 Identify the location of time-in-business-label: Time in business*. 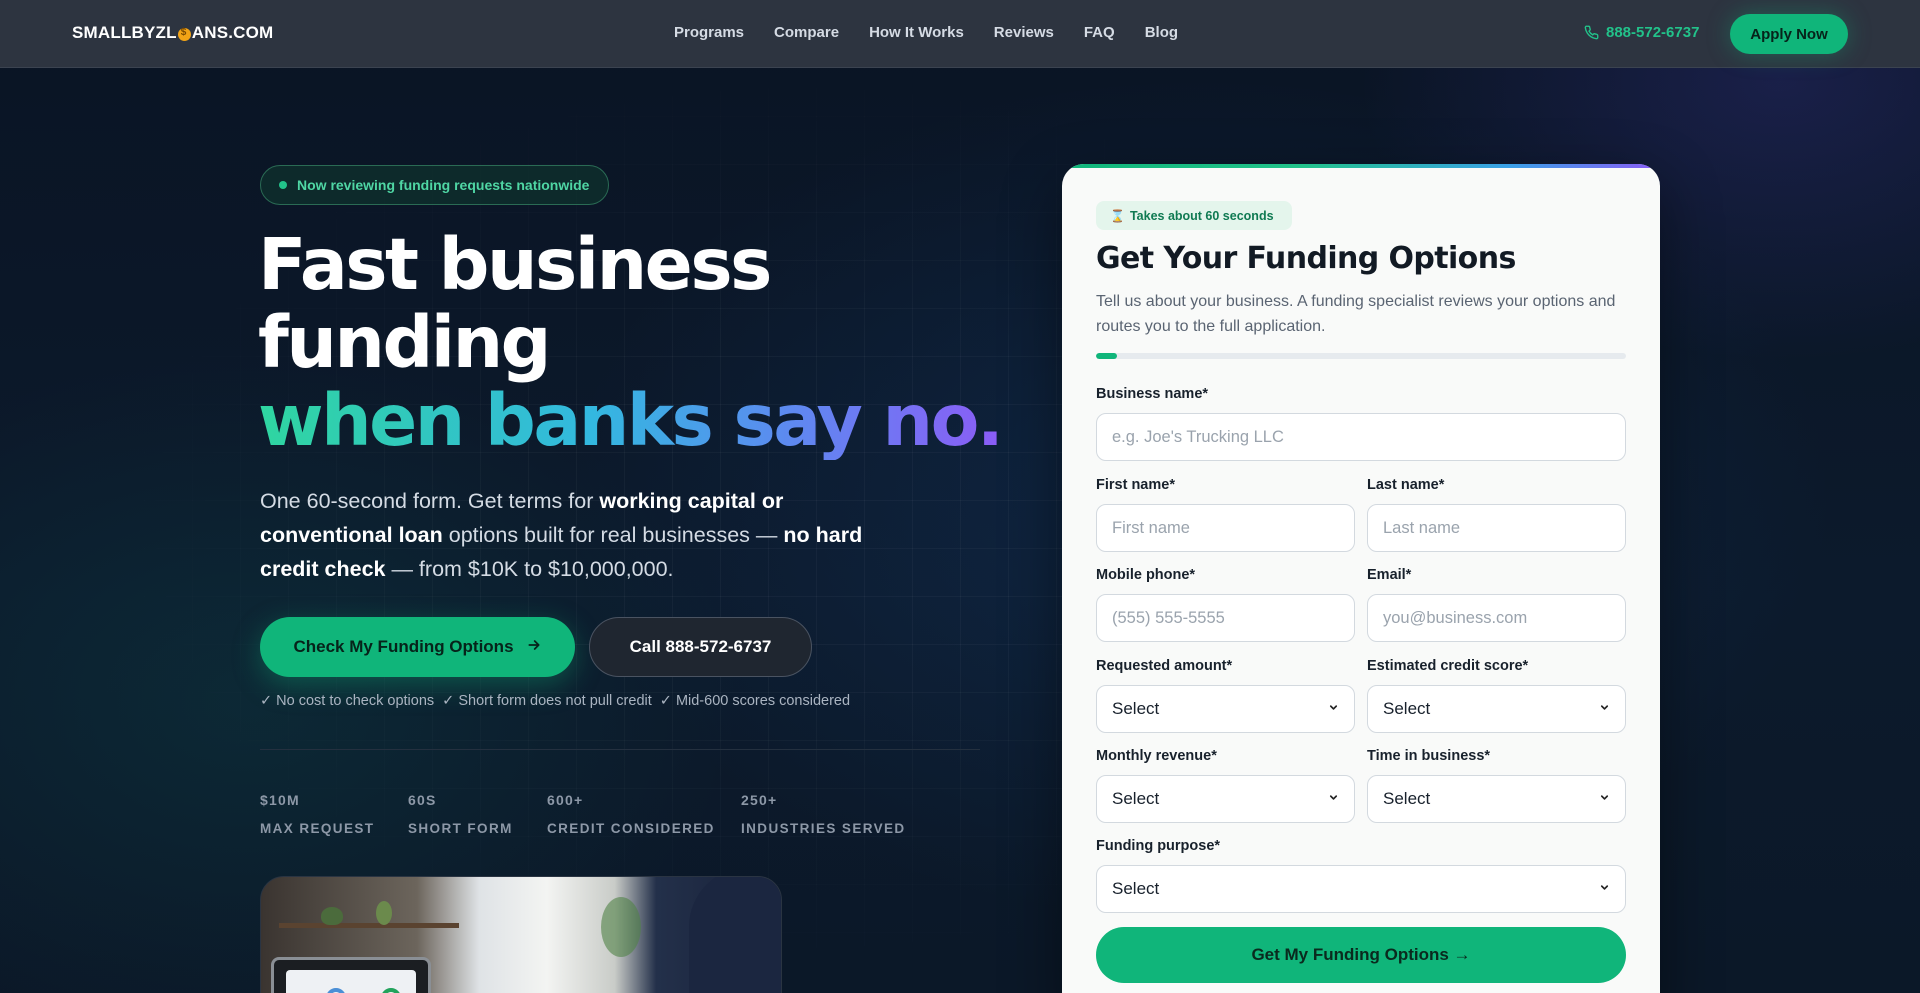
(1429, 756).